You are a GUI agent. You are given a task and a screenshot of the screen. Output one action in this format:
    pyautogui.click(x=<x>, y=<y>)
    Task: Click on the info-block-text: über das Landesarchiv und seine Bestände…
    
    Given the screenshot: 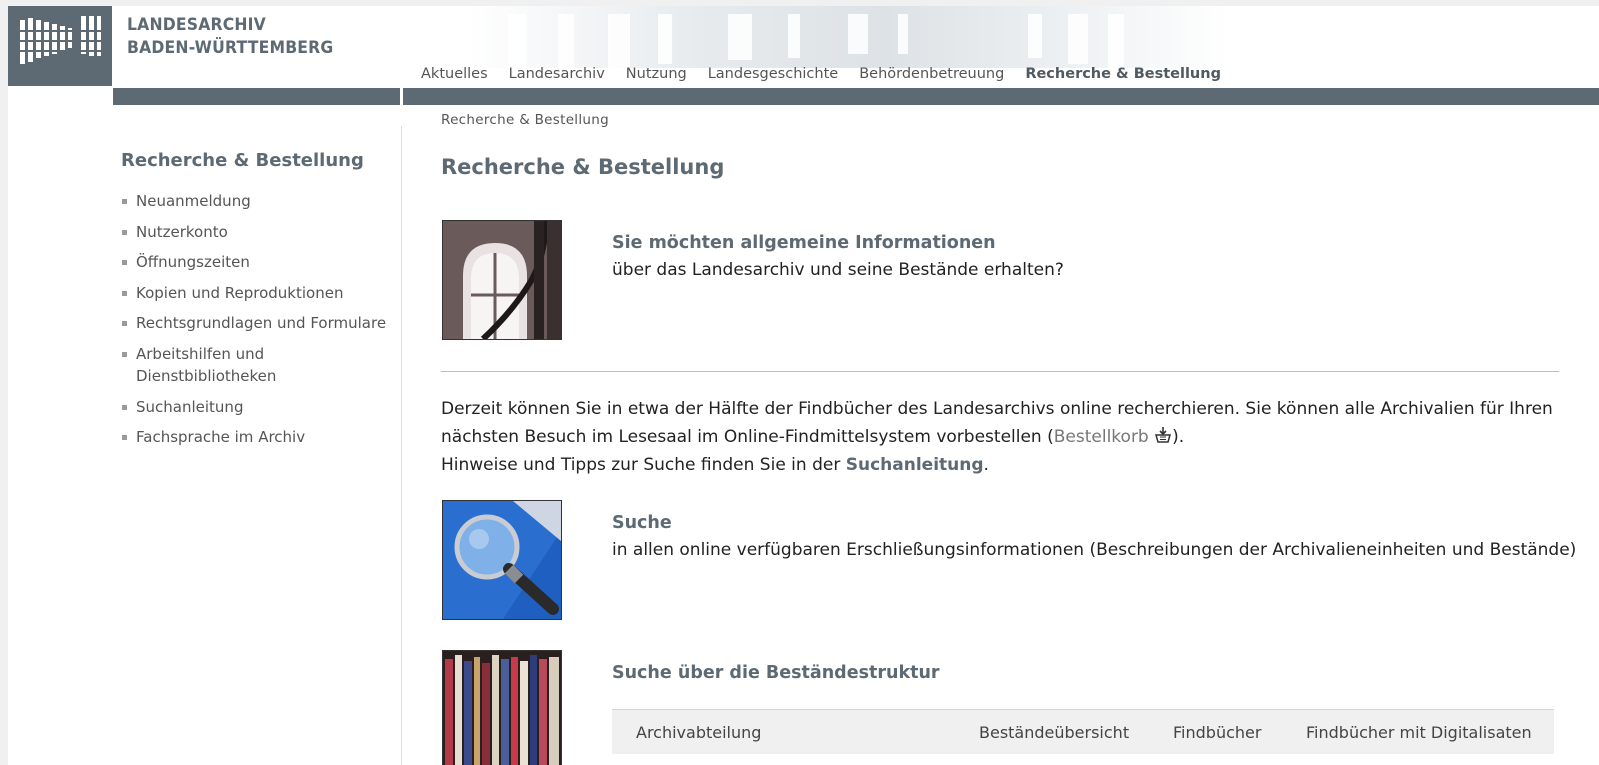 What is the action you would take?
    pyautogui.click(x=838, y=270)
    